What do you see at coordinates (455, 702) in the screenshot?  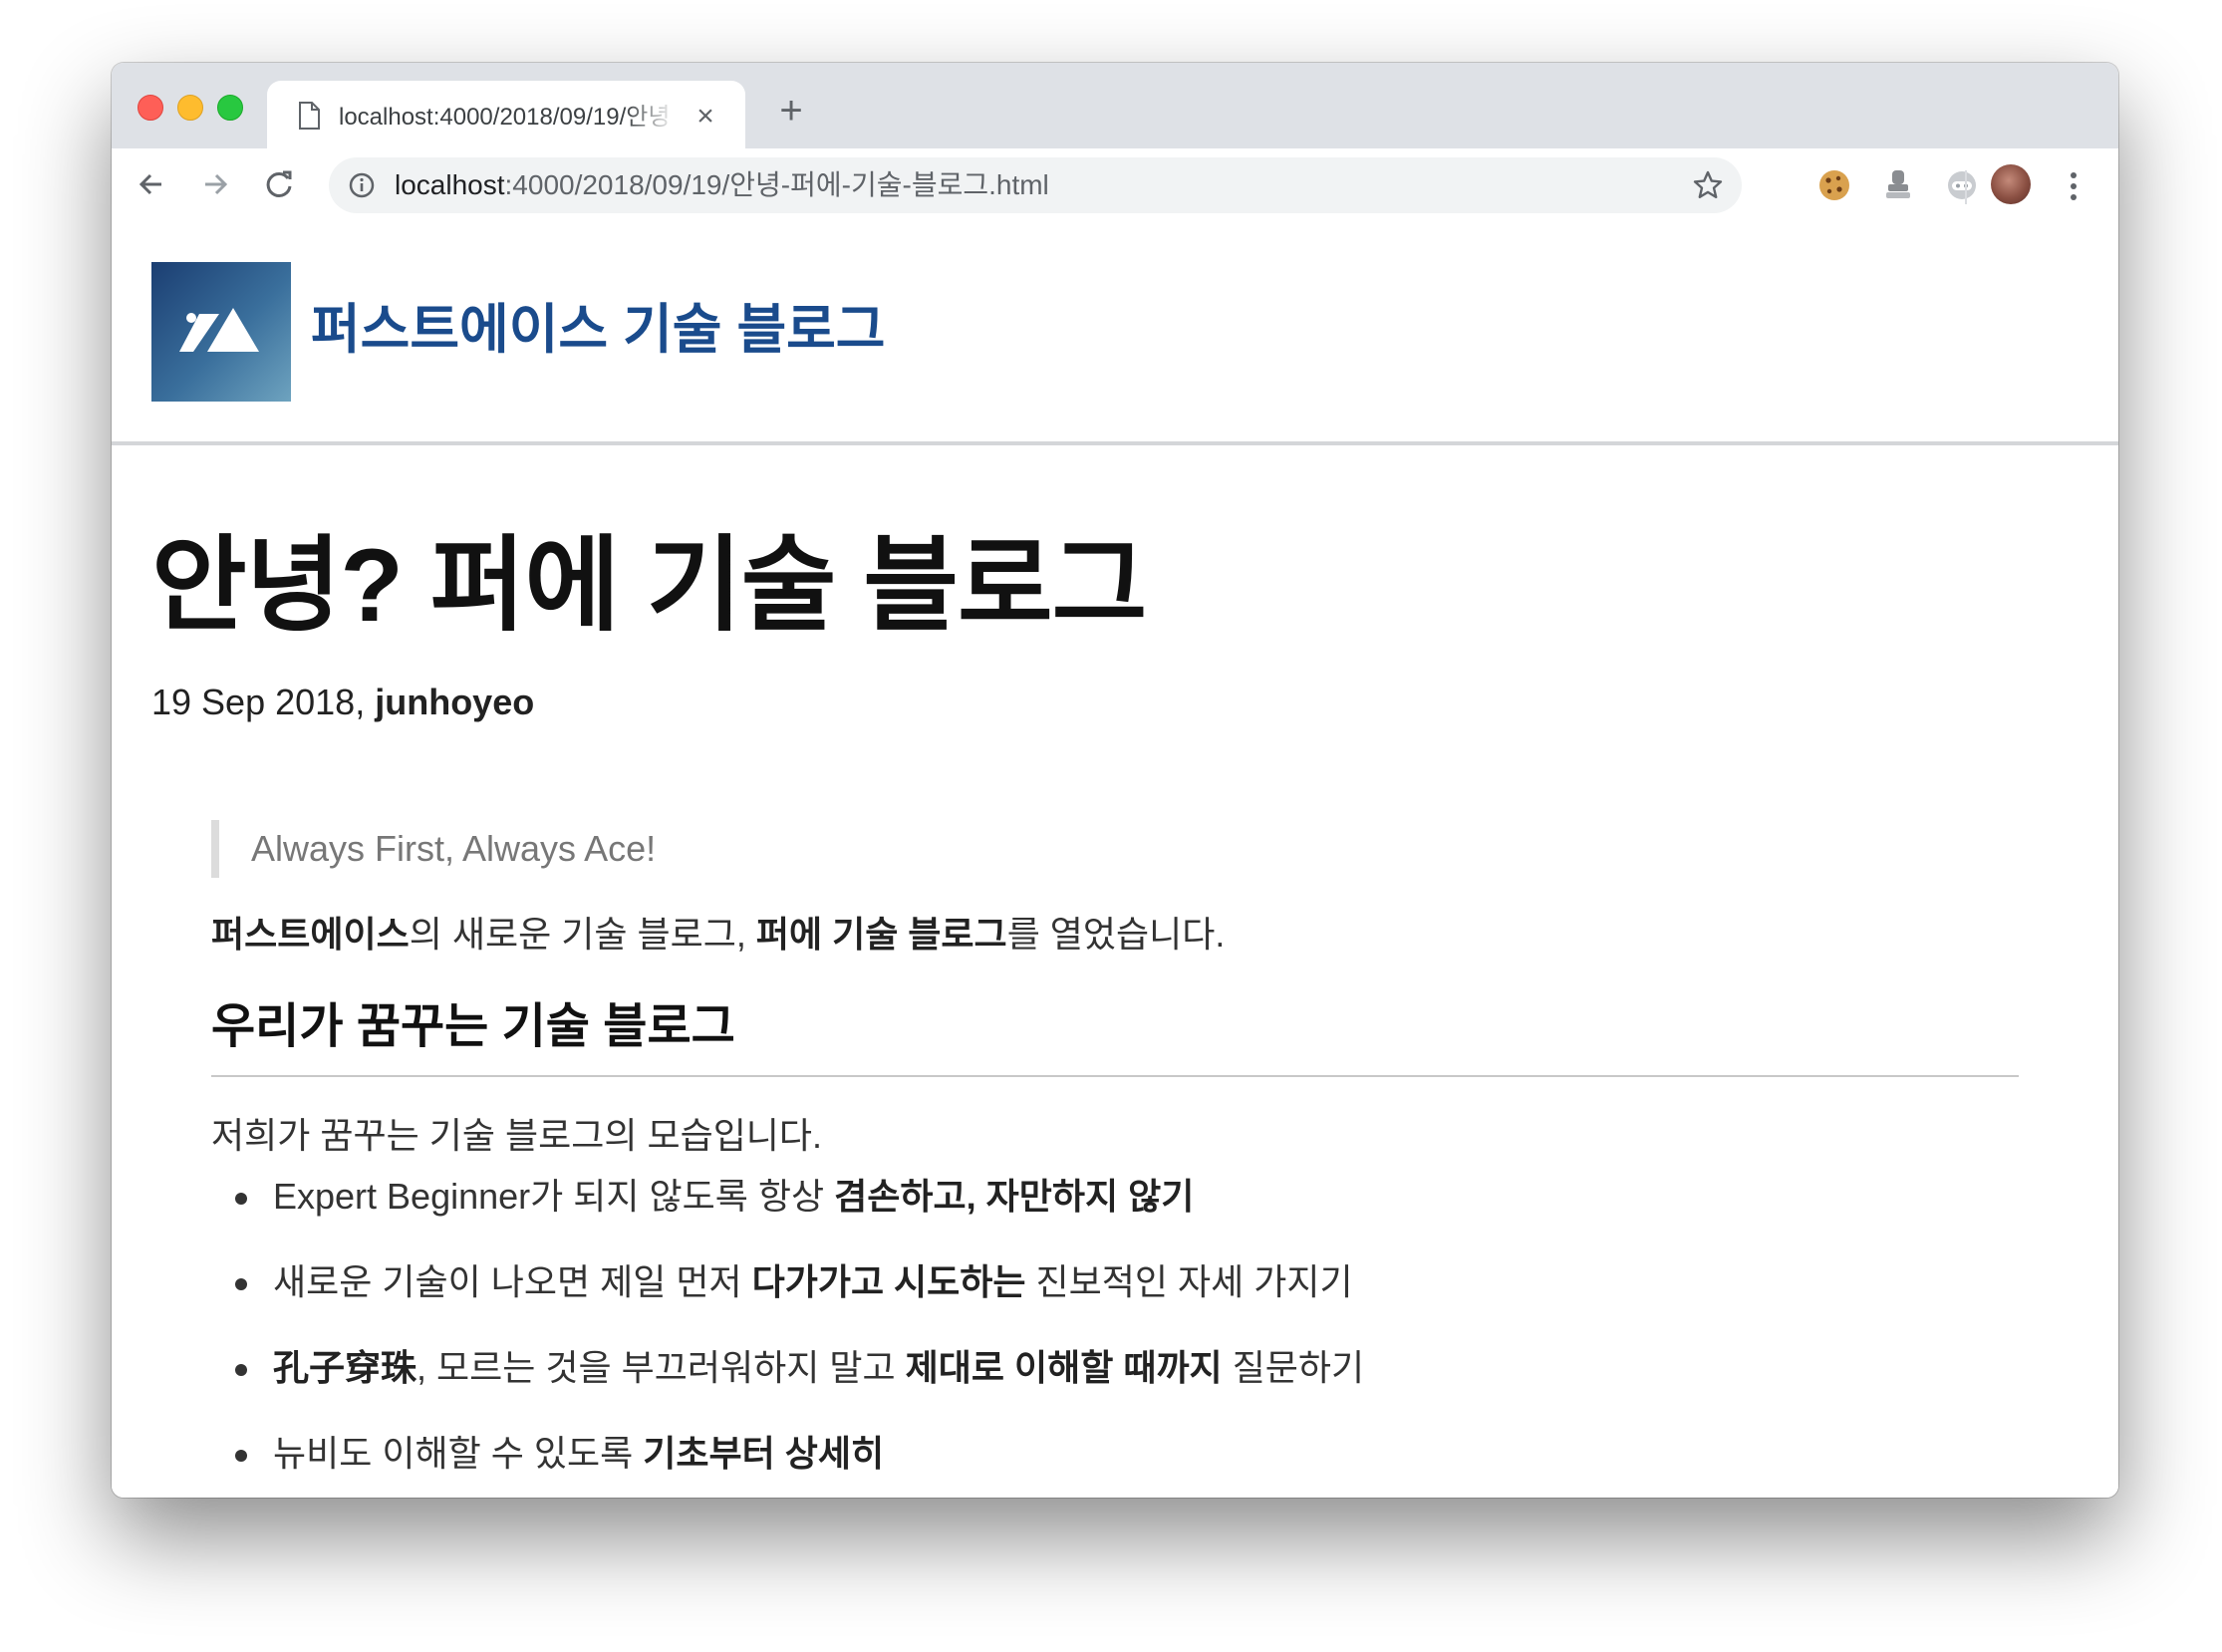 I see `post-author: junhoyeo` at bounding box center [455, 702].